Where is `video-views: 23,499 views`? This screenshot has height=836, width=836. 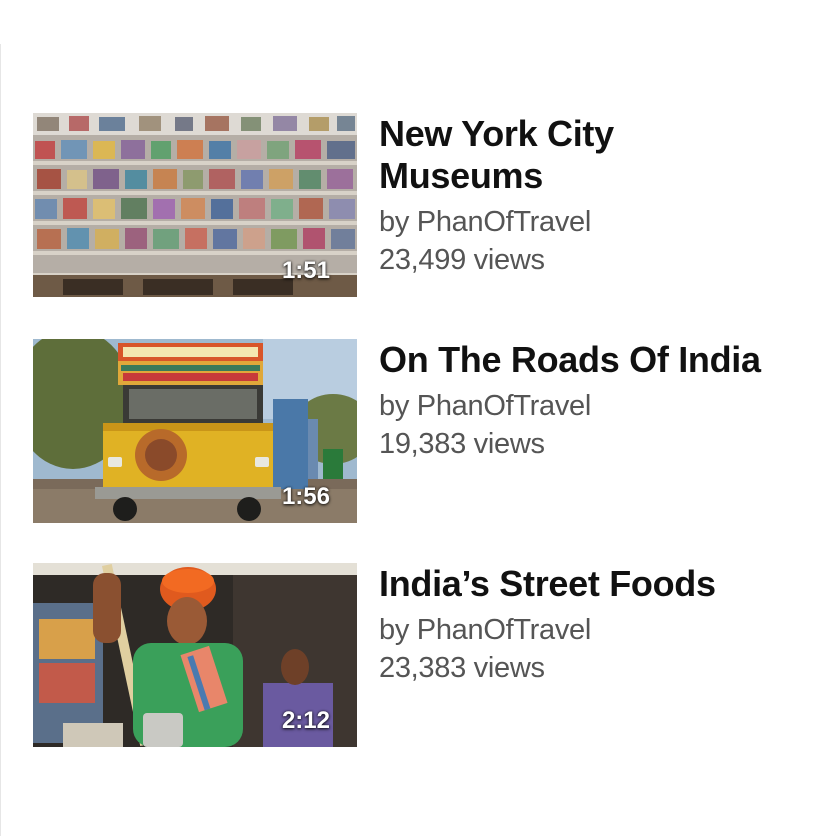
video-views: 23,499 views is located at coordinates (462, 260).